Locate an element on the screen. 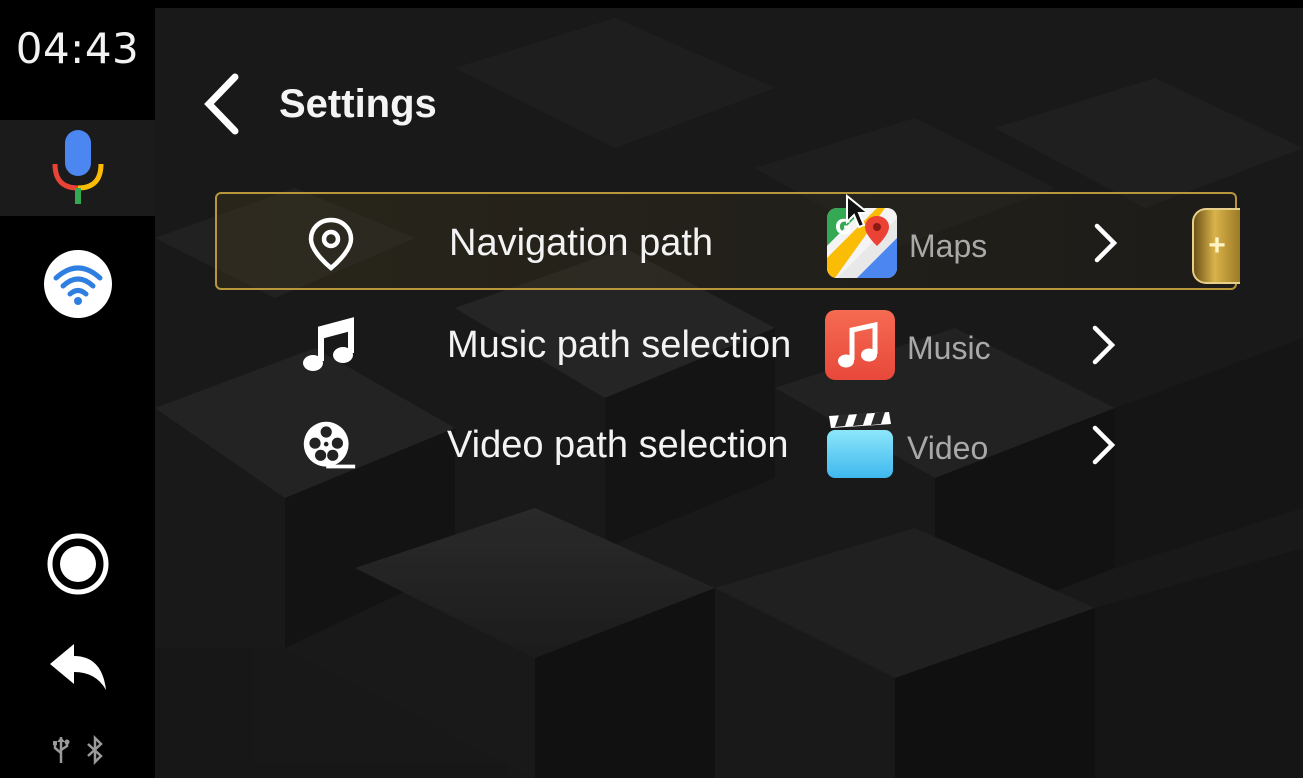  chevron-left-icon is located at coordinates (221, 106).